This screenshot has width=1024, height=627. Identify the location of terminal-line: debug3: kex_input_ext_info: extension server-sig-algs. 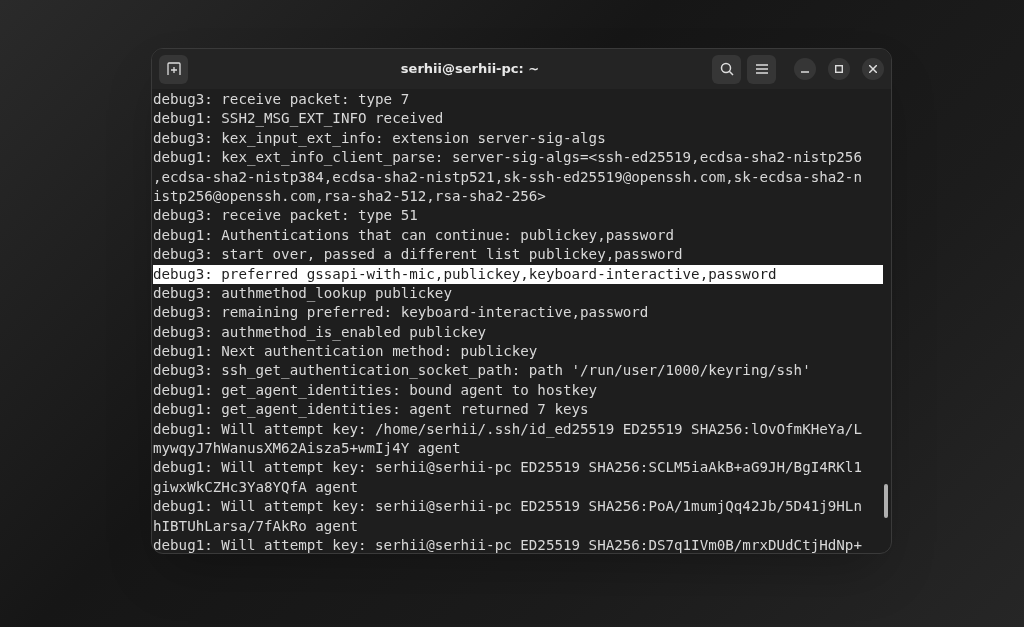
(380, 138).